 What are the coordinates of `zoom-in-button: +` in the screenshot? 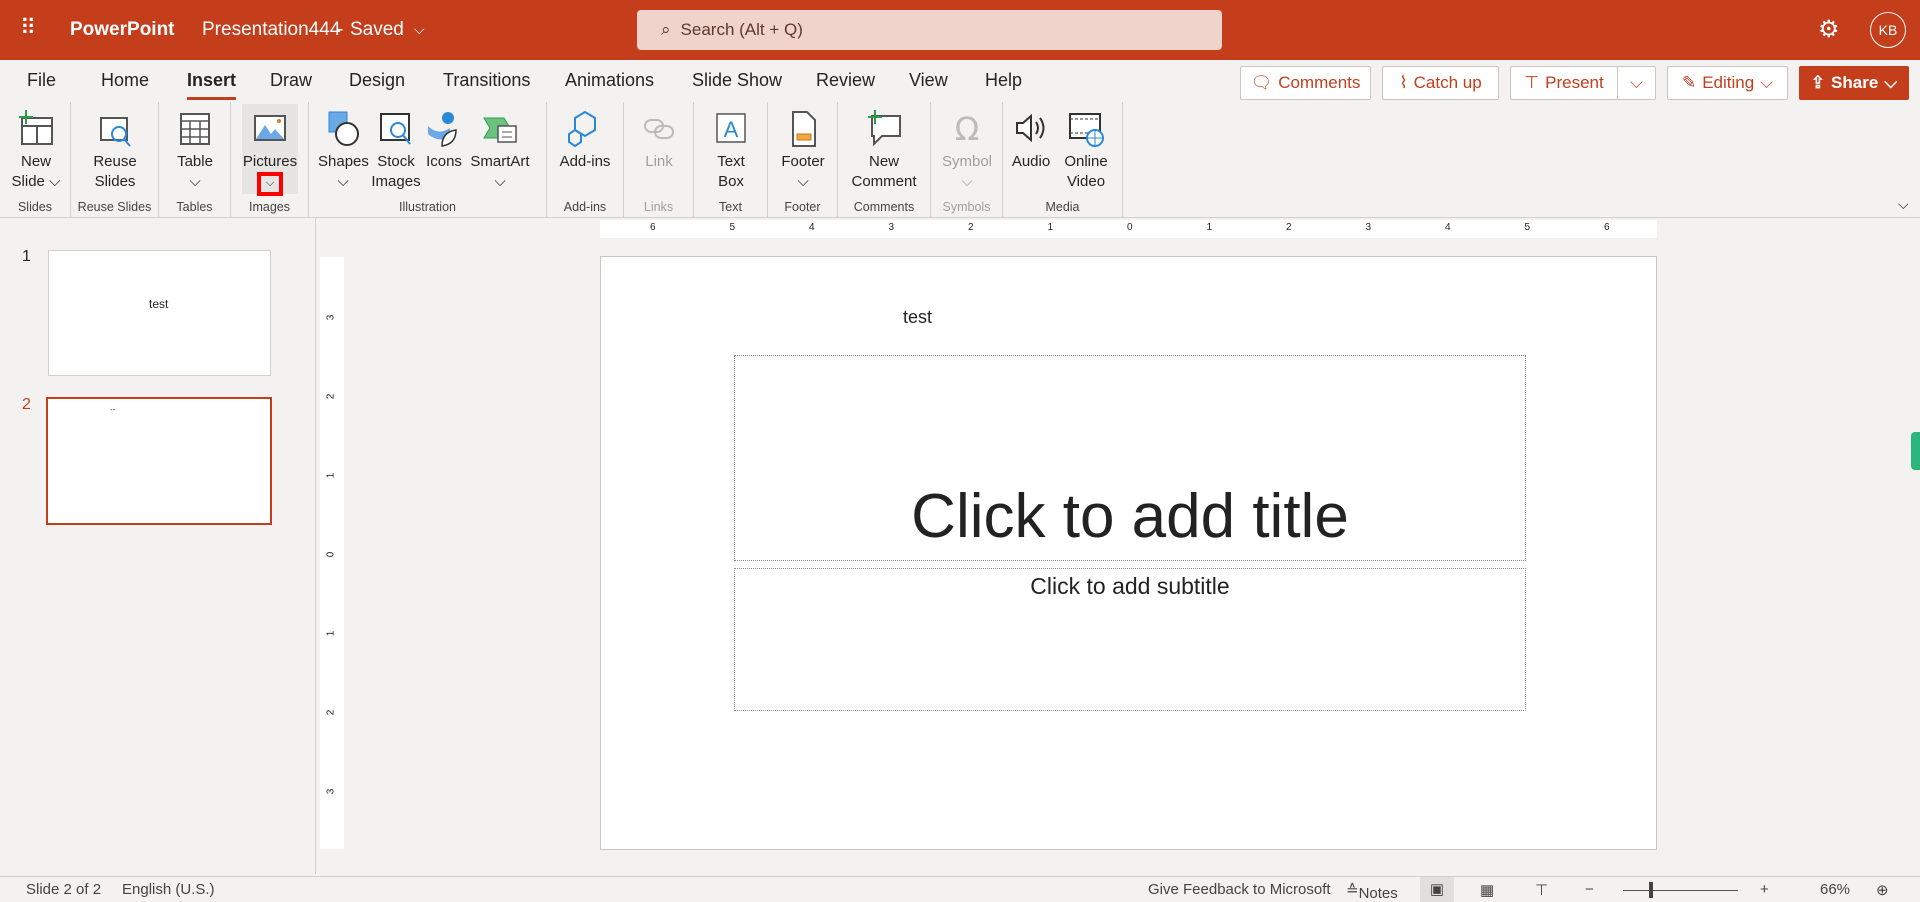 It's located at (1764, 889).